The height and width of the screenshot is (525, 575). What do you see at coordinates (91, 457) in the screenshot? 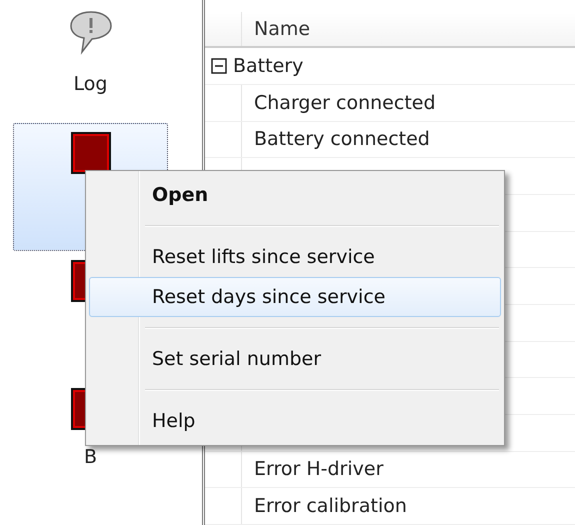
I see `sidebar-item-label: B` at bounding box center [91, 457].